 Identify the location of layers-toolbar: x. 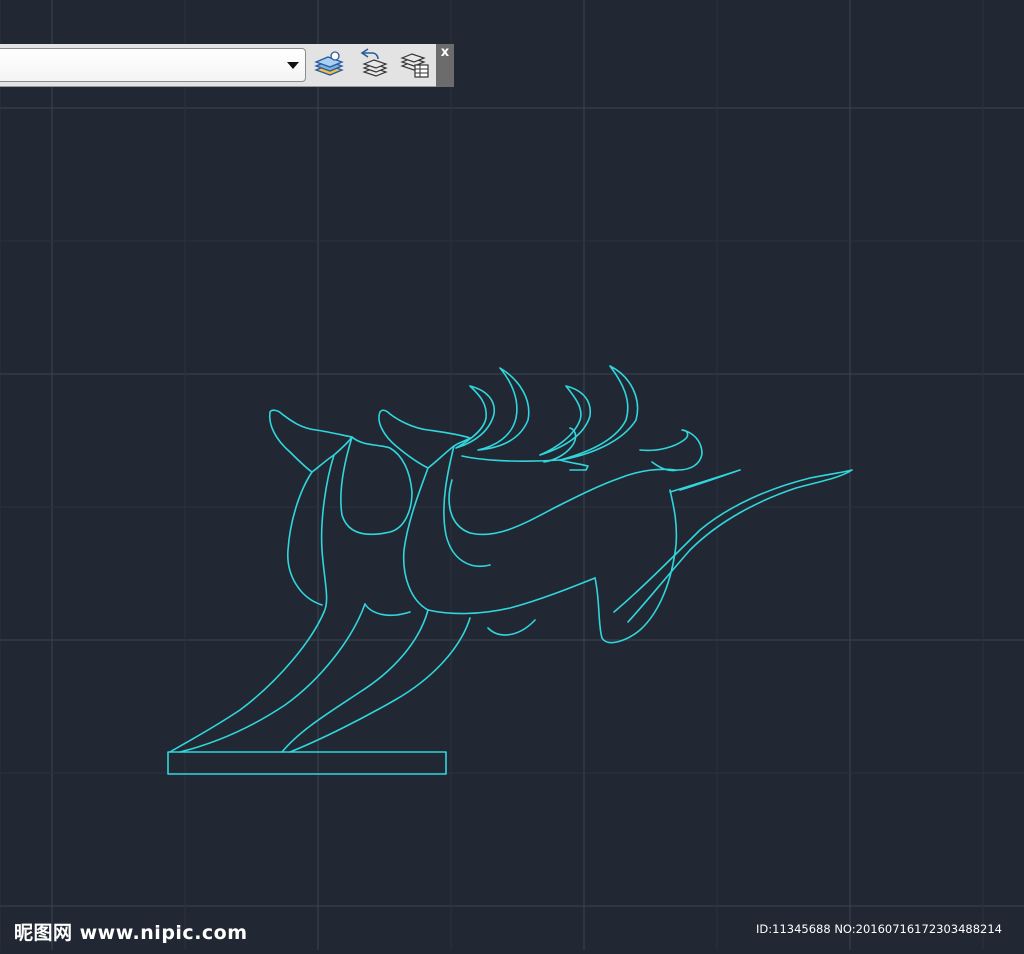
(227, 65).